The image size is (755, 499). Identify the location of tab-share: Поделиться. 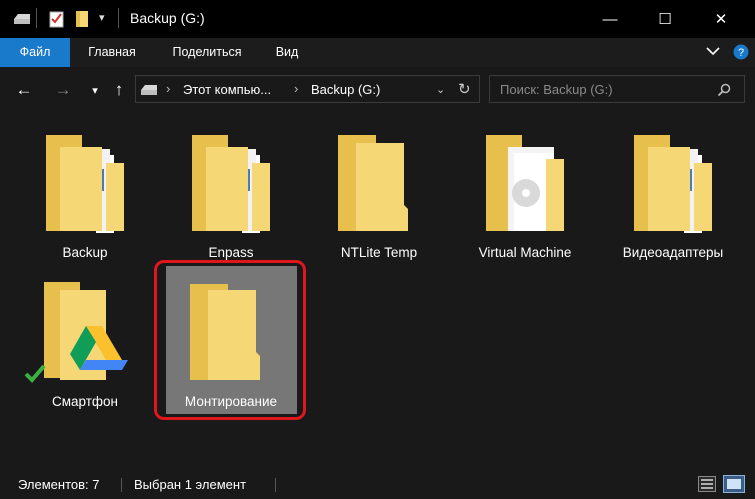
(207, 52).